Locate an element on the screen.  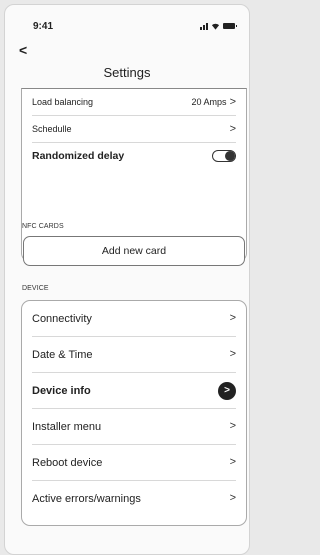
randomized-delay-row: Randomized delay is located at coordinates (134, 156).